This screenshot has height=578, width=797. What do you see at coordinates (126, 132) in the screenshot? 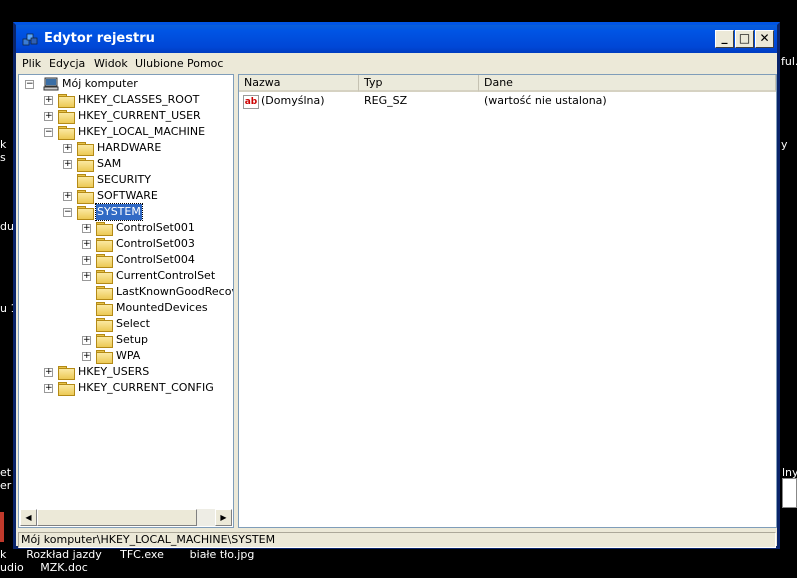
I see `tree-node: − HKEY_LOCAL_MACHINE` at bounding box center [126, 132].